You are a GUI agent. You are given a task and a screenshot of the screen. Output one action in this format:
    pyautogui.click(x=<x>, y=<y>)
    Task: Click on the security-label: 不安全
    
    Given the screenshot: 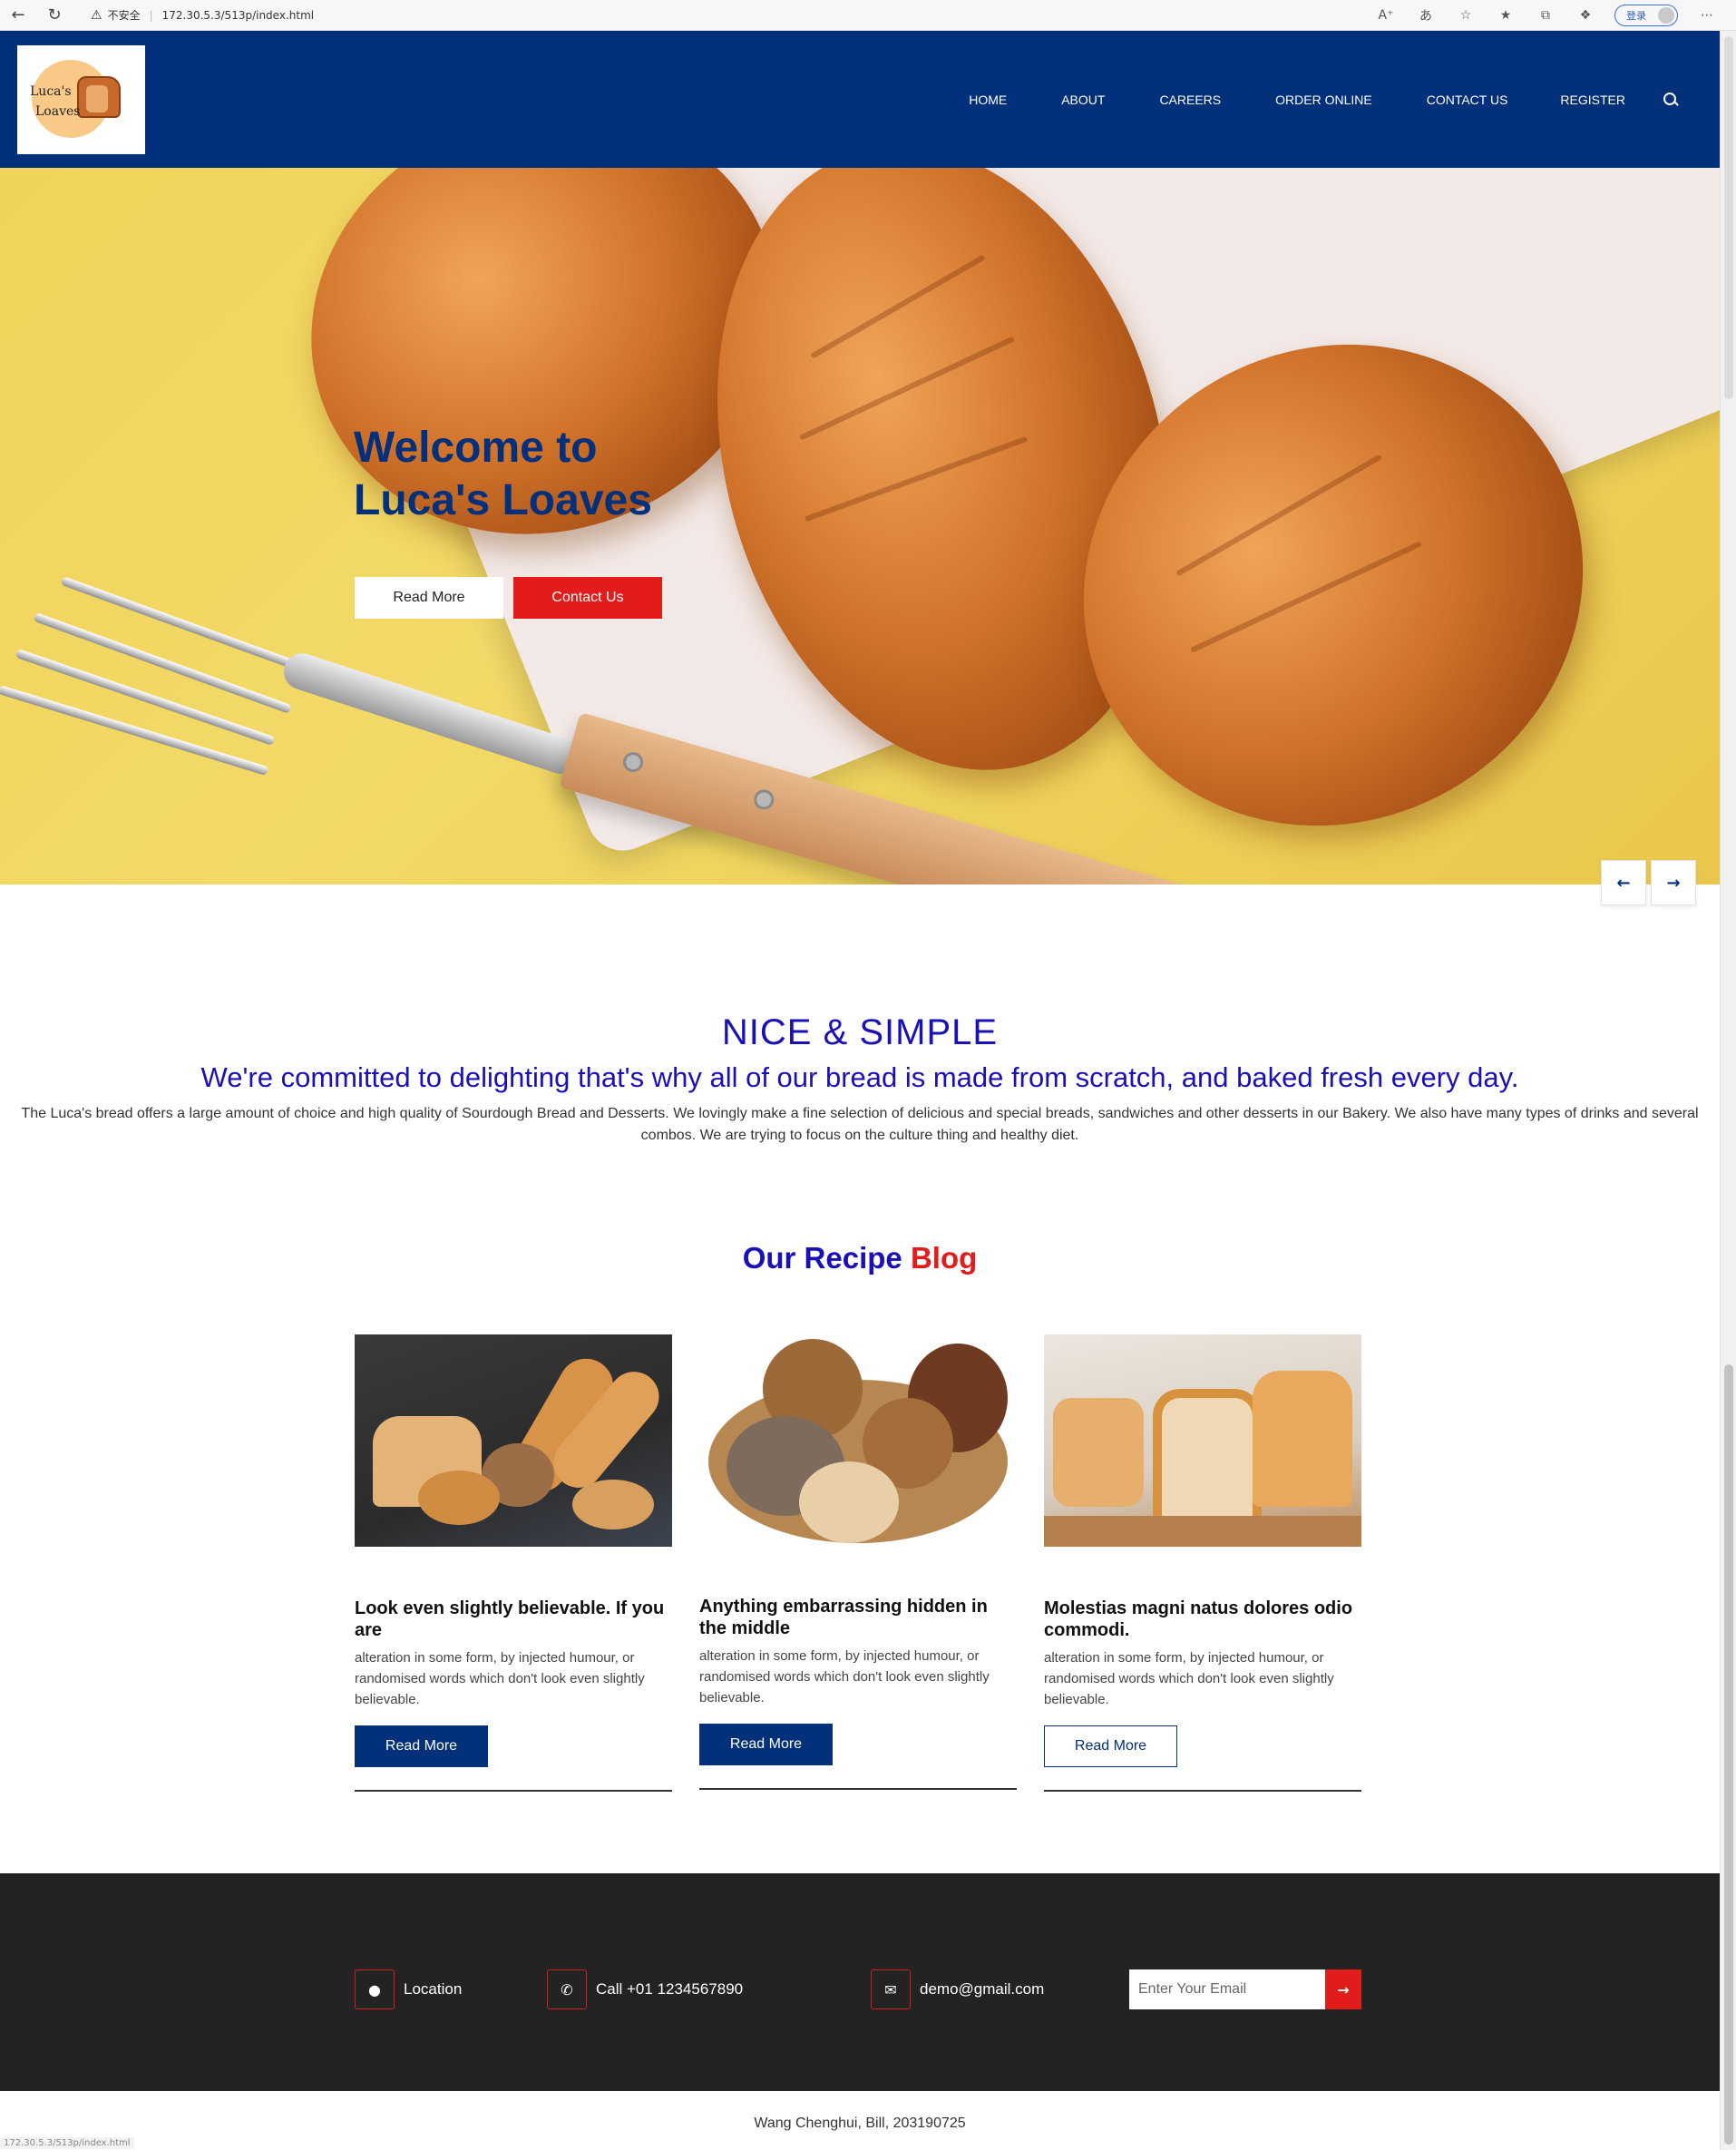 What is the action you would take?
    pyautogui.click(x=124, y=15)
    